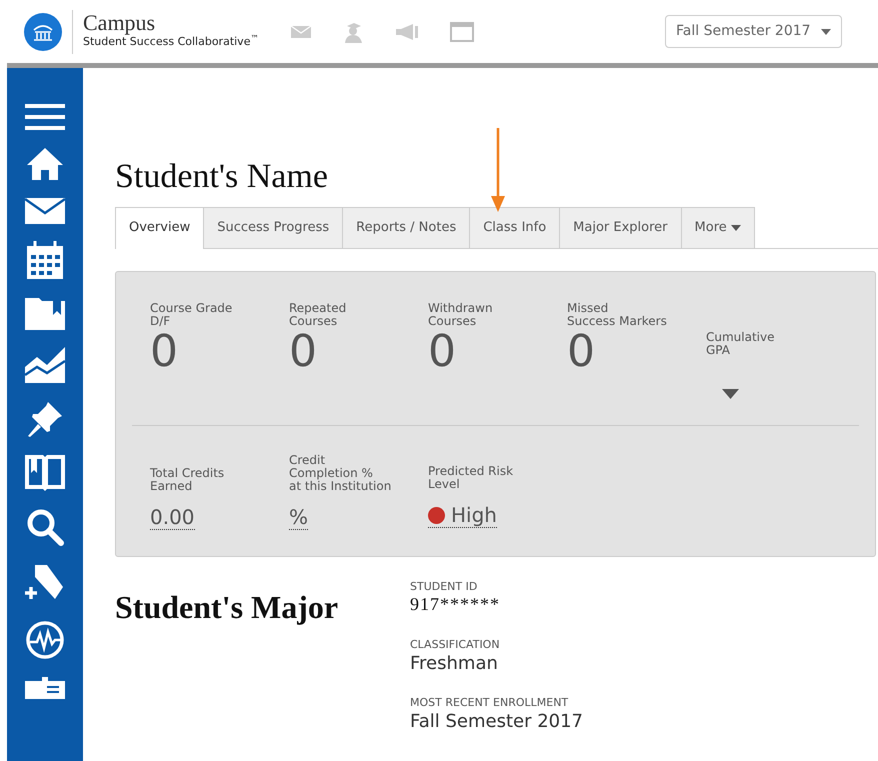 This screenshot has width=878, height=761. What do you see at coordinates (490, 703) in the screenshot?
I see `detail-label: MOST RECENT ENROLLMENT` at bounding box center [490, 703].